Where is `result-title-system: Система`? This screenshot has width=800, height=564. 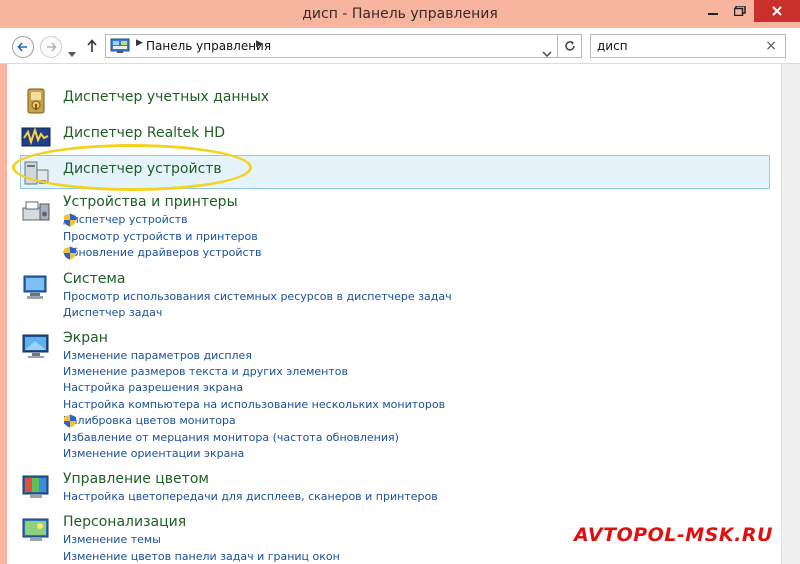 result-title-system: Система is located at coordinates (94, 279).